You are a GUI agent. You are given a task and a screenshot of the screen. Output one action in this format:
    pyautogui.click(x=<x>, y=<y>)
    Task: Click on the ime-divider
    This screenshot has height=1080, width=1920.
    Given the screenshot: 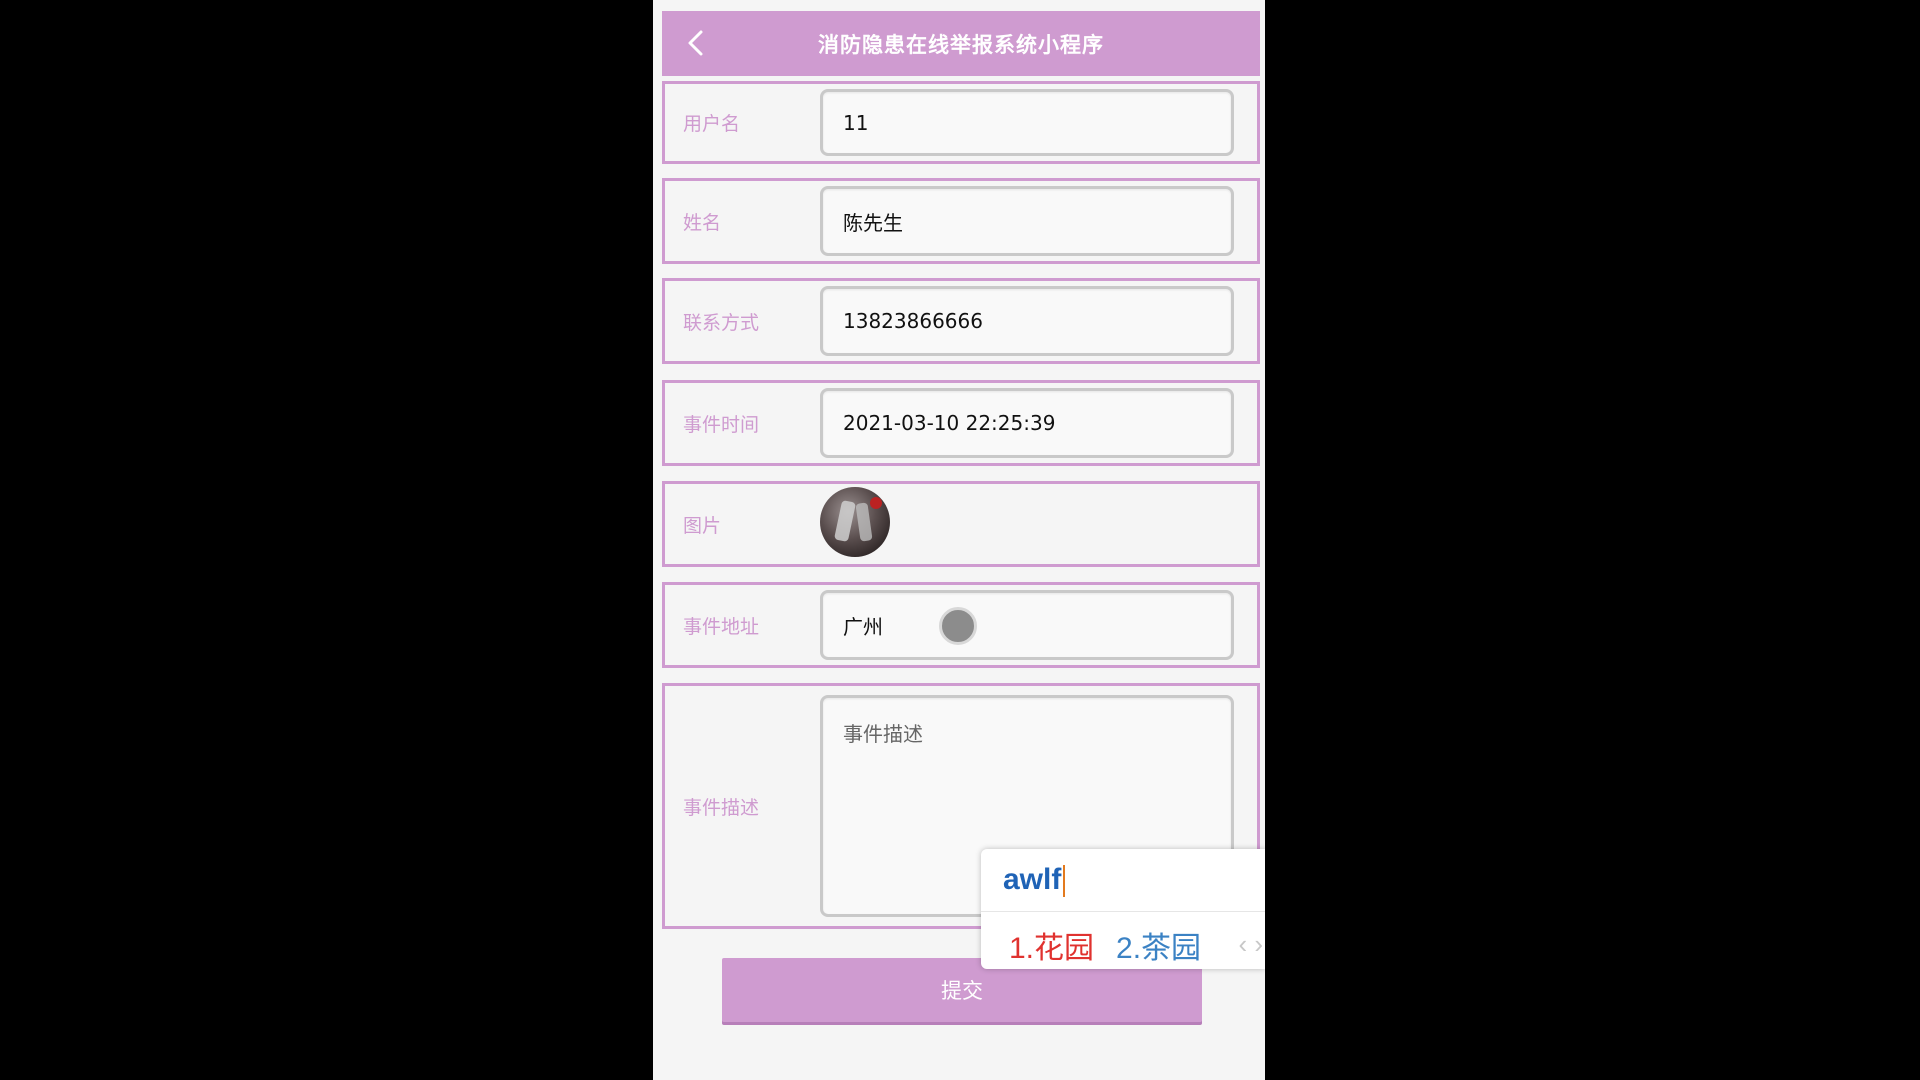 What is the action you would take?
    pyautogui.click(x=1123, y=911)
    